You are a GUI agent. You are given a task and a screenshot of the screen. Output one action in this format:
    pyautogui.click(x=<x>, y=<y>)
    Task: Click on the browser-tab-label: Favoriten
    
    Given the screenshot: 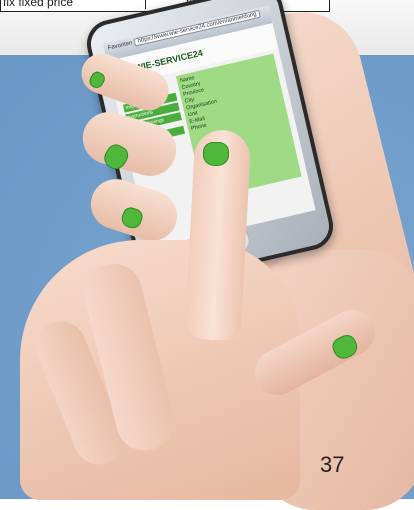 What is the action you would take?
    pyautogui.click(x=120, y=45)
    